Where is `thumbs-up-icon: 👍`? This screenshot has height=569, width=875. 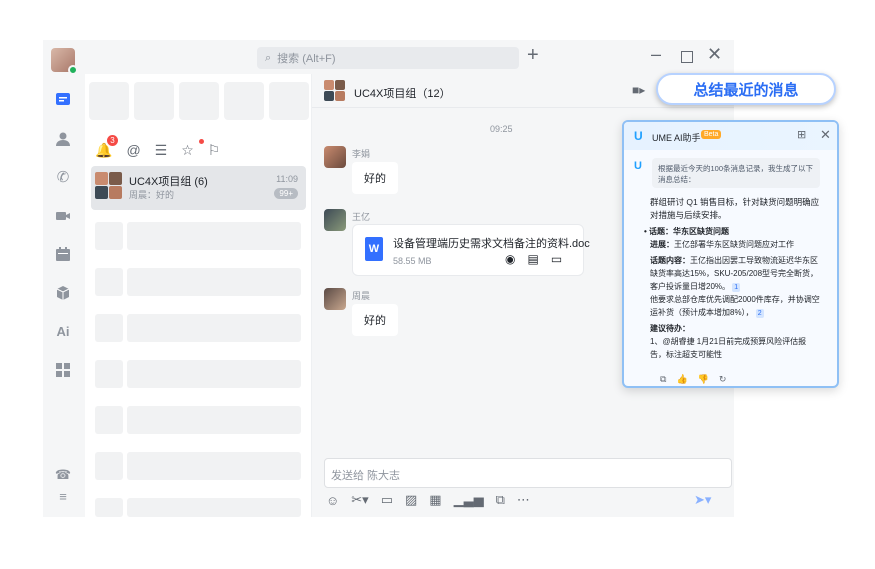 thumbs-up-icon: 👍 is located at coordinates (681, 379).